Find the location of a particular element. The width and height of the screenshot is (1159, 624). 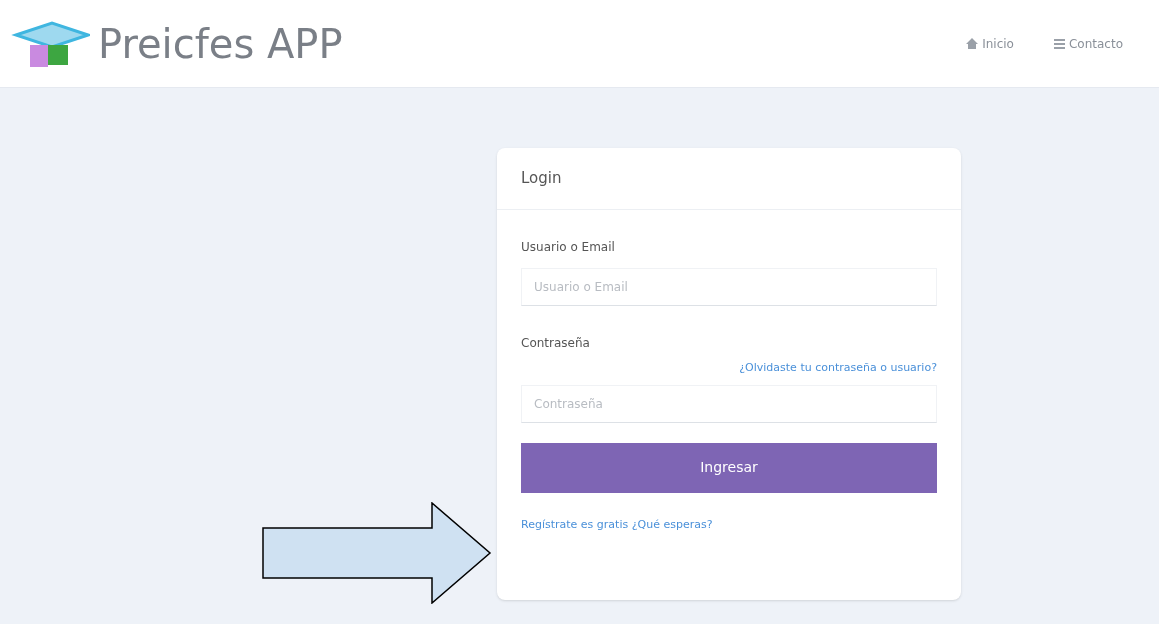

brand-name: Preicfes APP is located at coordinates (220, 43).